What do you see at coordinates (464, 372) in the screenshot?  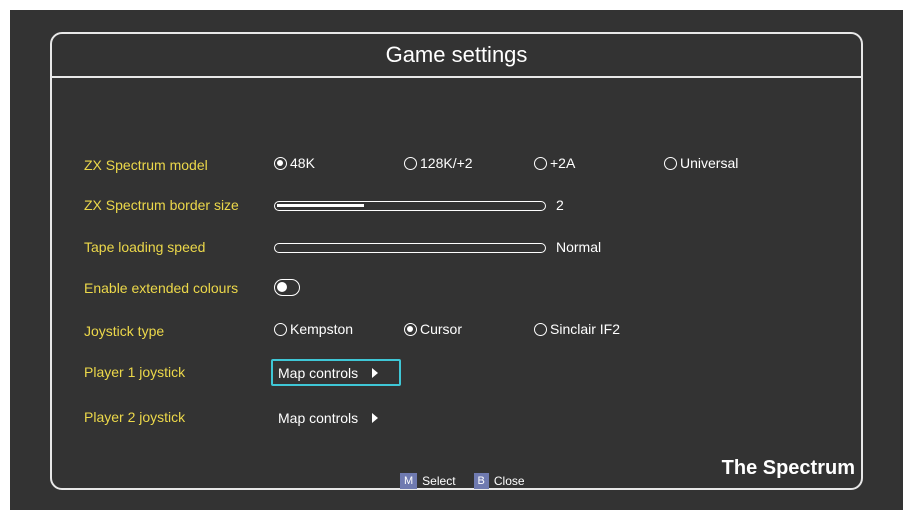 I see `row-player1: Player 1 joystick Map controls` at bounding box center [464, 372].